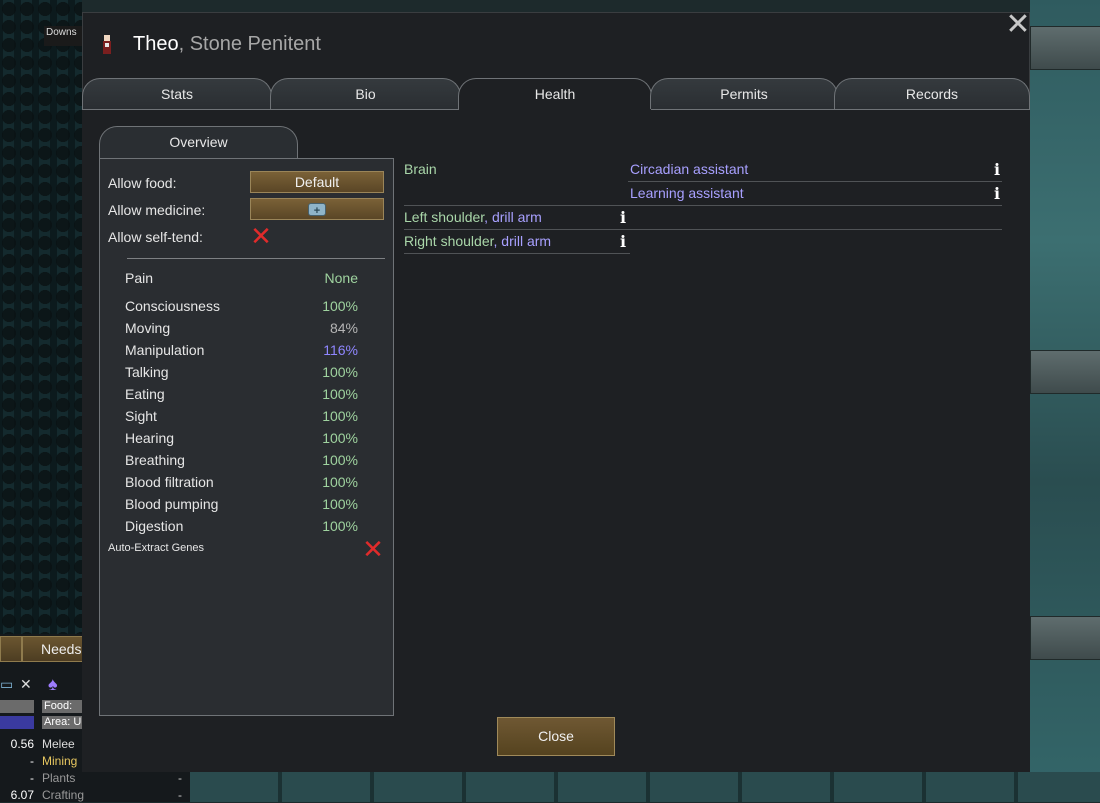 The width and height of the screenshot is (1100, 803). I want to click on auto-extract-genes-label: Auto-Extract Genes, so click(156, 548).